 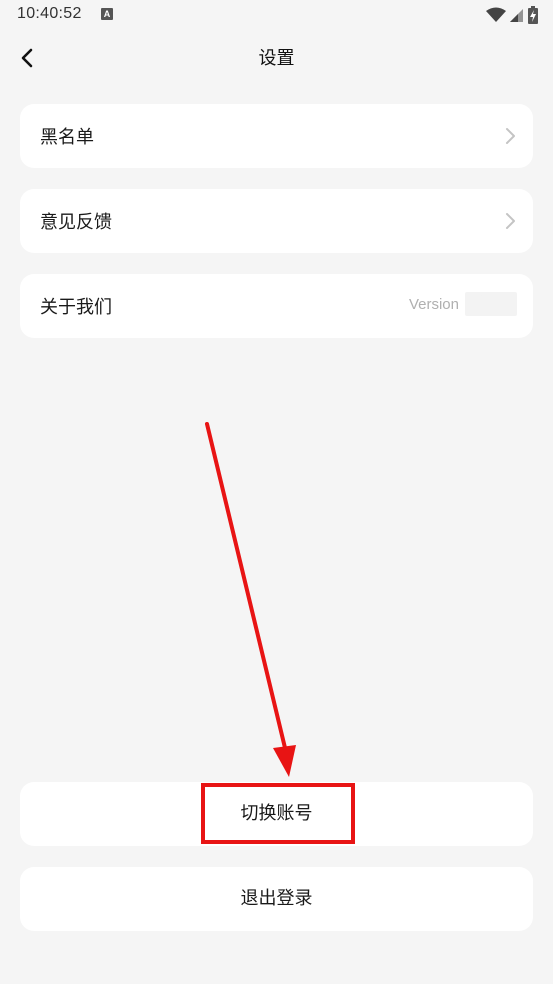 What do you see at coordinates (276, 221) in the screenshot?
I see `settings-item-feedback: 意见反馈` at bounding box center [276, 221].